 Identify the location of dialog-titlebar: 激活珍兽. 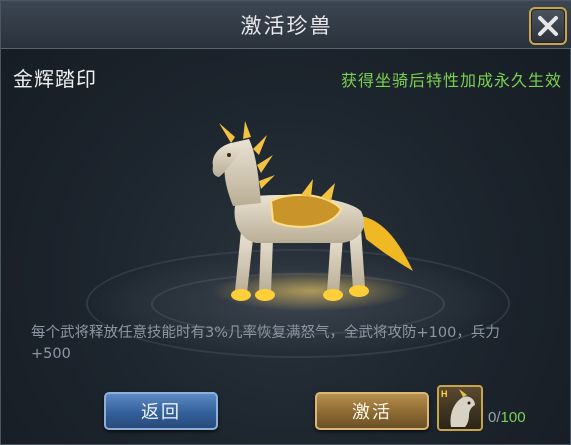
(286, 25).